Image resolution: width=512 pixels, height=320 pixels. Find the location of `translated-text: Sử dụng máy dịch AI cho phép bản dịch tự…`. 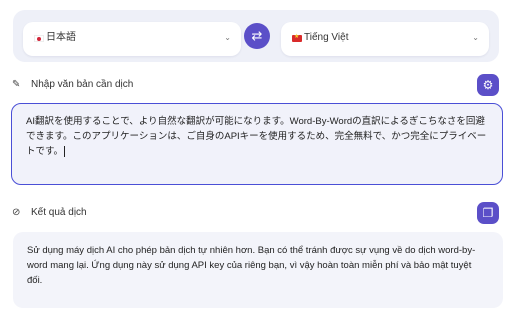

translated-text: Sử dụng máy dịch AI cho phép bản dịch tự… is located at coordinates (251, 265).